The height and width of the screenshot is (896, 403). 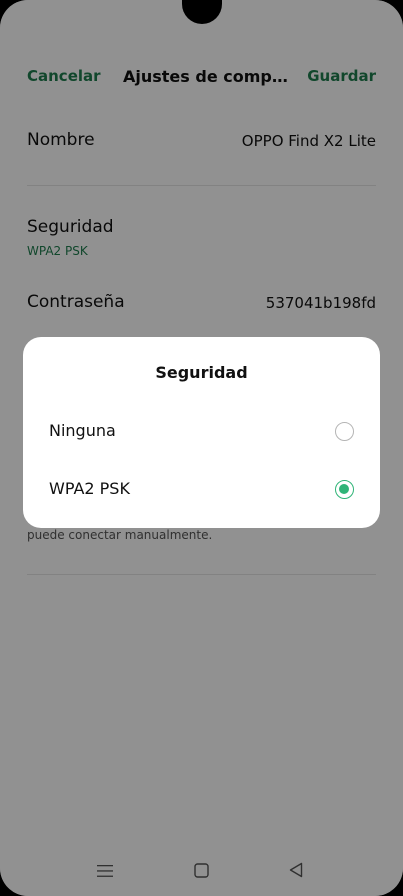 What do you see at coordinates (344, 489) in the screenshot?
I see `radio-checked-icon` at bounding box center [344, 489].